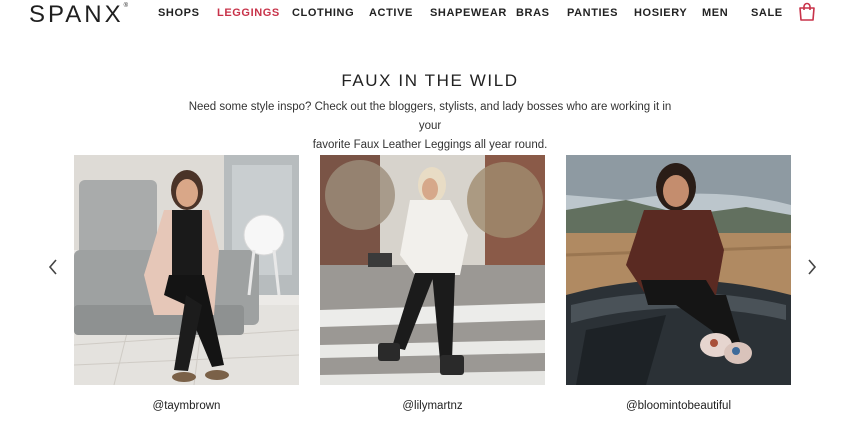 This screenshot has height=427, width=860. I want to click on shopping-bag-icon, so click(807, 11).